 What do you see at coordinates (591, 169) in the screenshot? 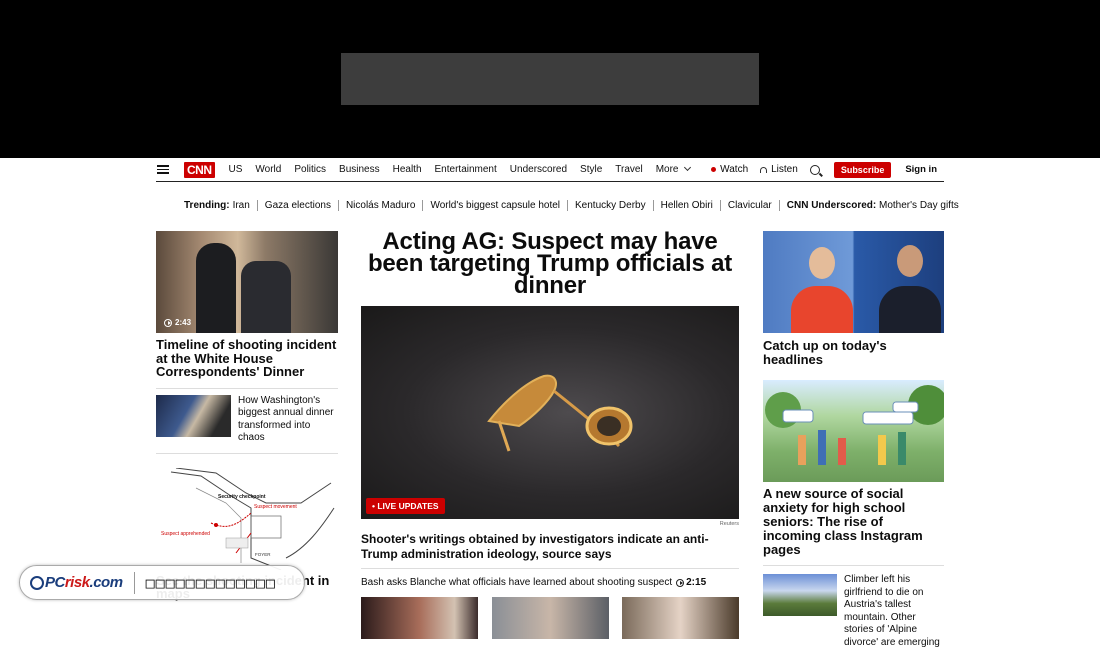
I see `nav-link-style: Style` at bounding box center [591, 169].